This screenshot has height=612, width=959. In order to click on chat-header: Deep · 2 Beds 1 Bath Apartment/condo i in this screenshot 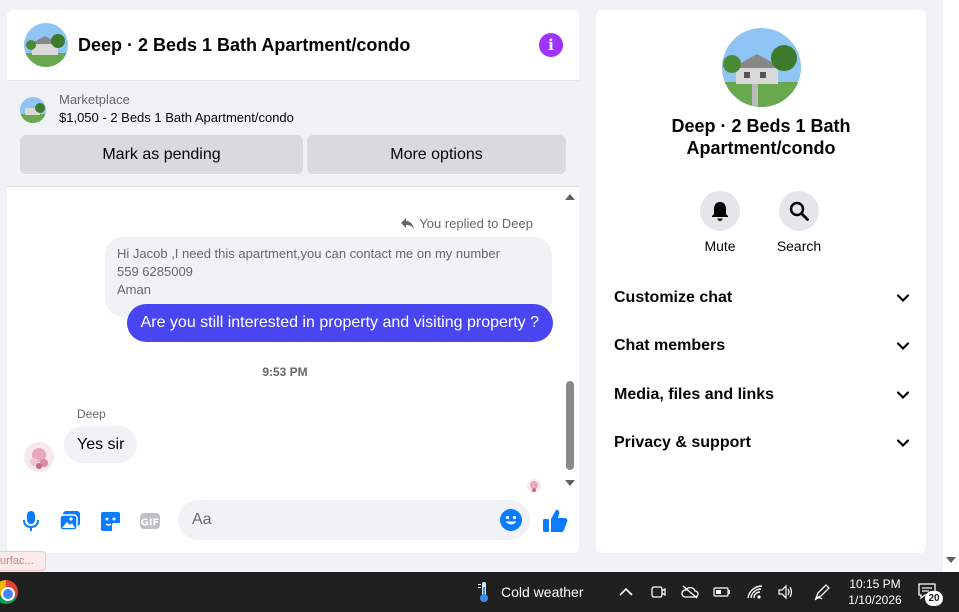, I will do `click(293, 45)`.